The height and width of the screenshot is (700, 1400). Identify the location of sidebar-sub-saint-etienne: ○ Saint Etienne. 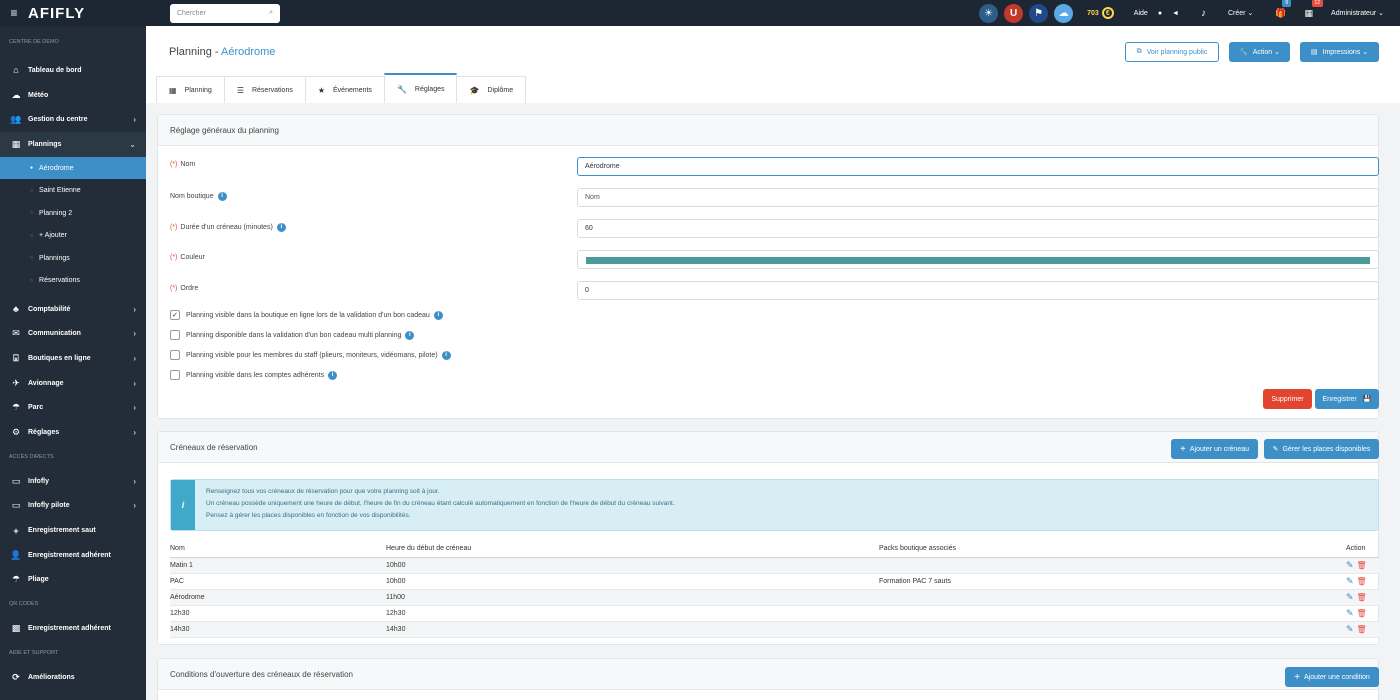
(73, 190).